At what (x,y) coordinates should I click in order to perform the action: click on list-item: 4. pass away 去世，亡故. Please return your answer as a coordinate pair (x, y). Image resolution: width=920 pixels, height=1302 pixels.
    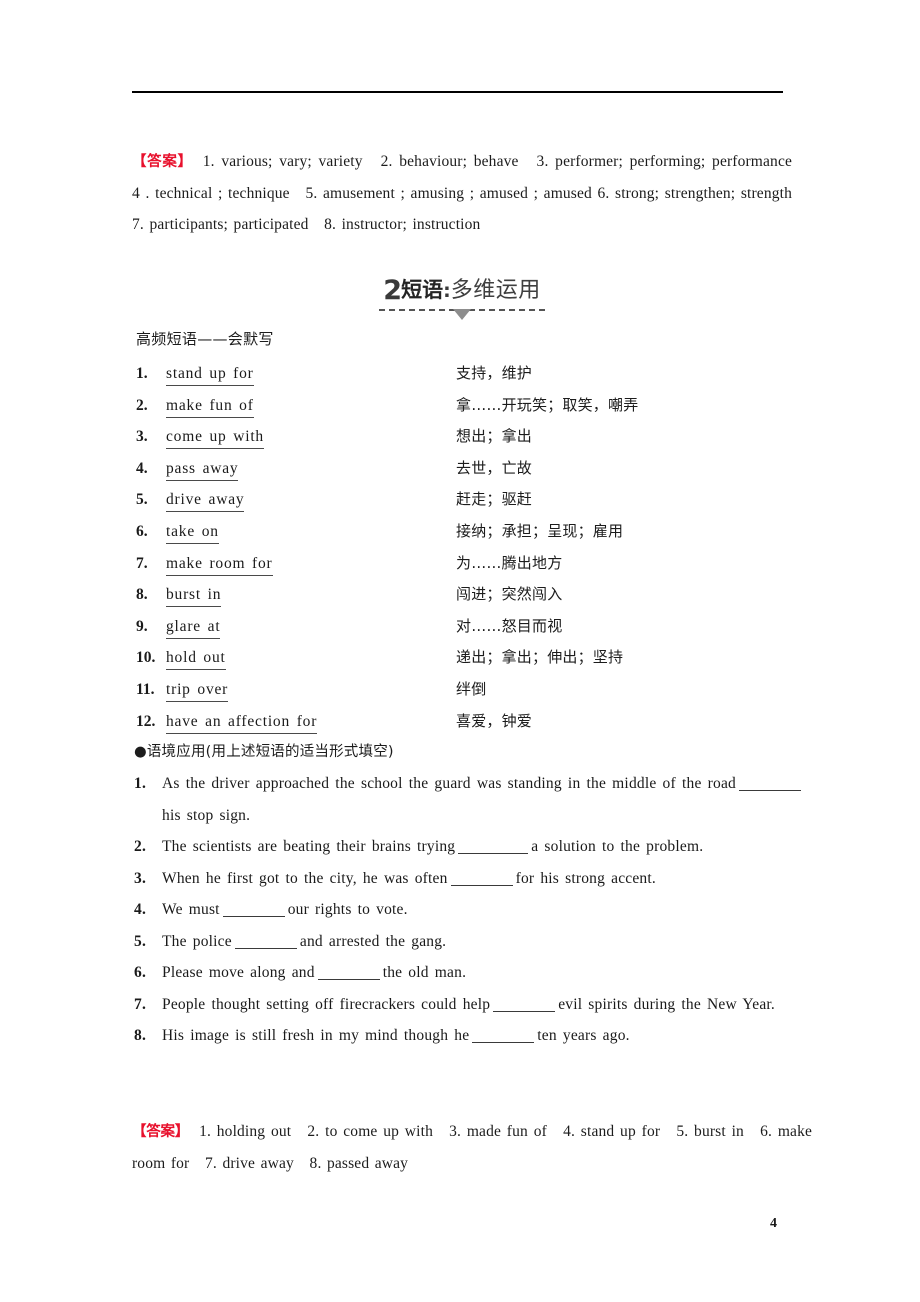
    Looking at the image, I should click on (466, 469).